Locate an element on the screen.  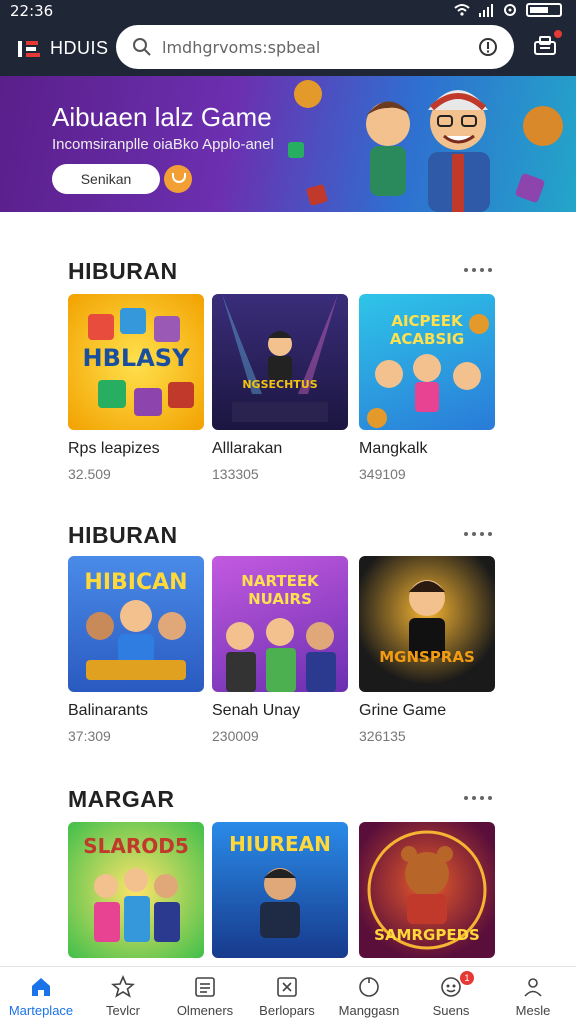
game-name: Senah Unay is located at coordinates (256, 710).